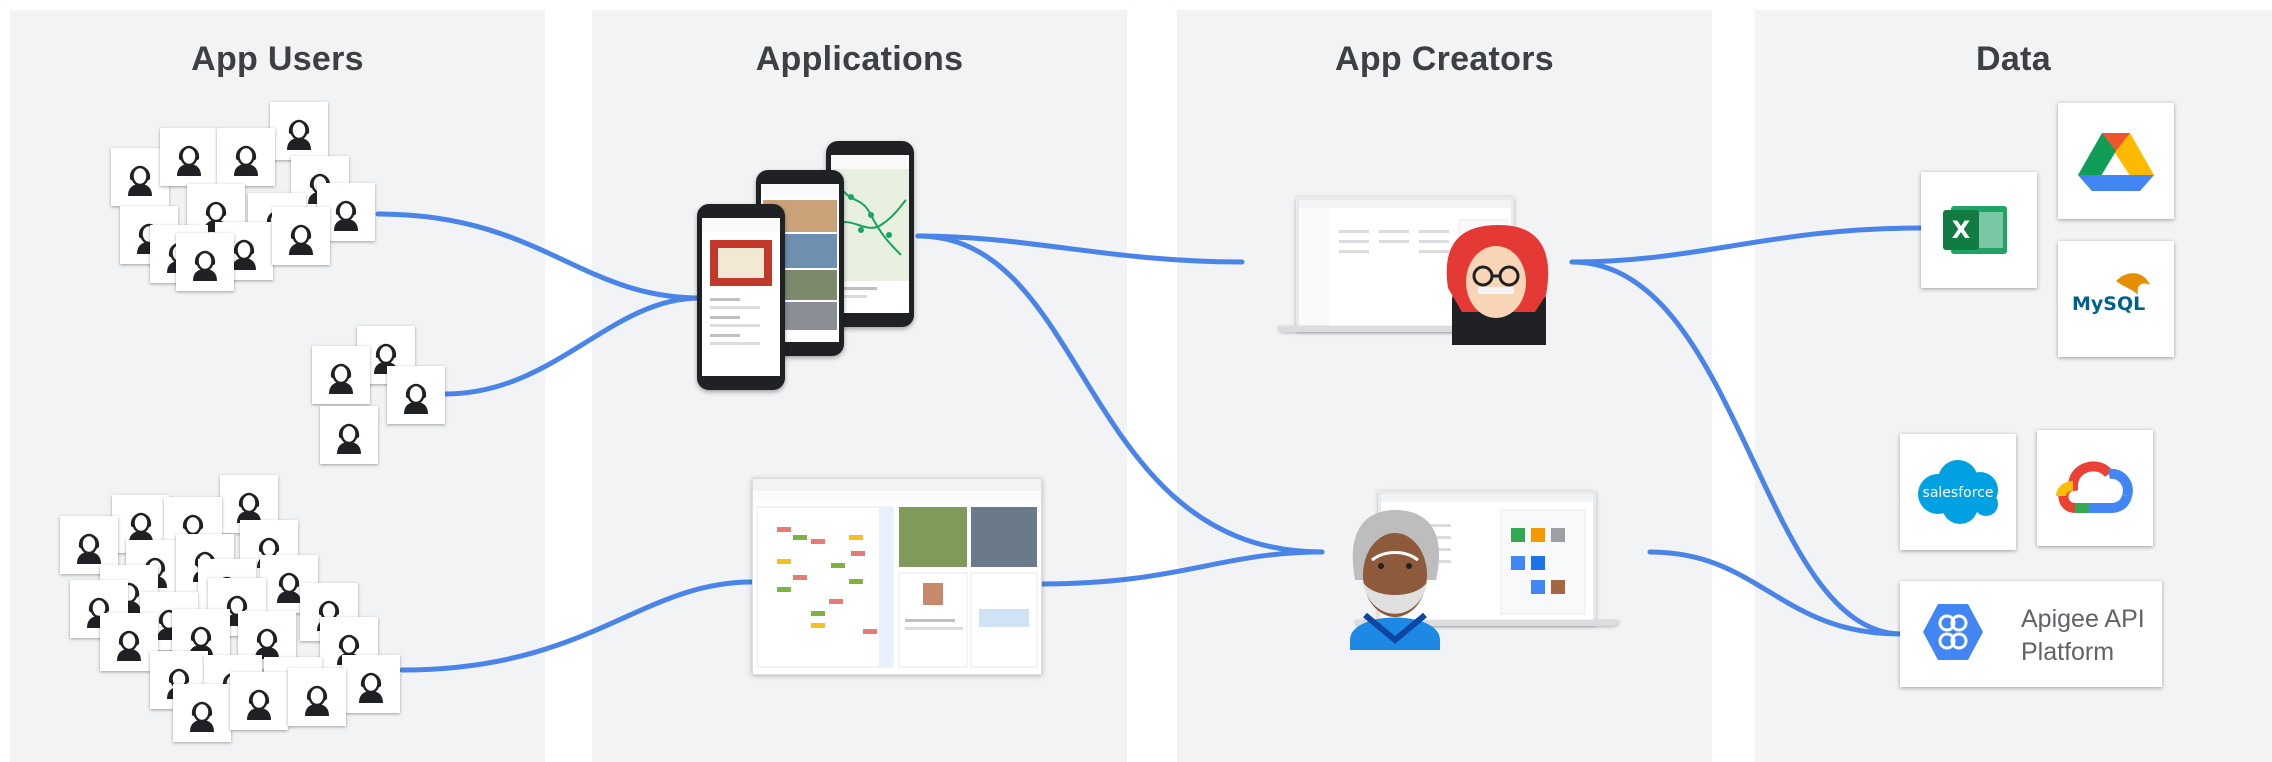  What do you see at coordinates (1961, 230) in the screenshot?
I see `svg-text: X` at bounding box center [1961, 230].